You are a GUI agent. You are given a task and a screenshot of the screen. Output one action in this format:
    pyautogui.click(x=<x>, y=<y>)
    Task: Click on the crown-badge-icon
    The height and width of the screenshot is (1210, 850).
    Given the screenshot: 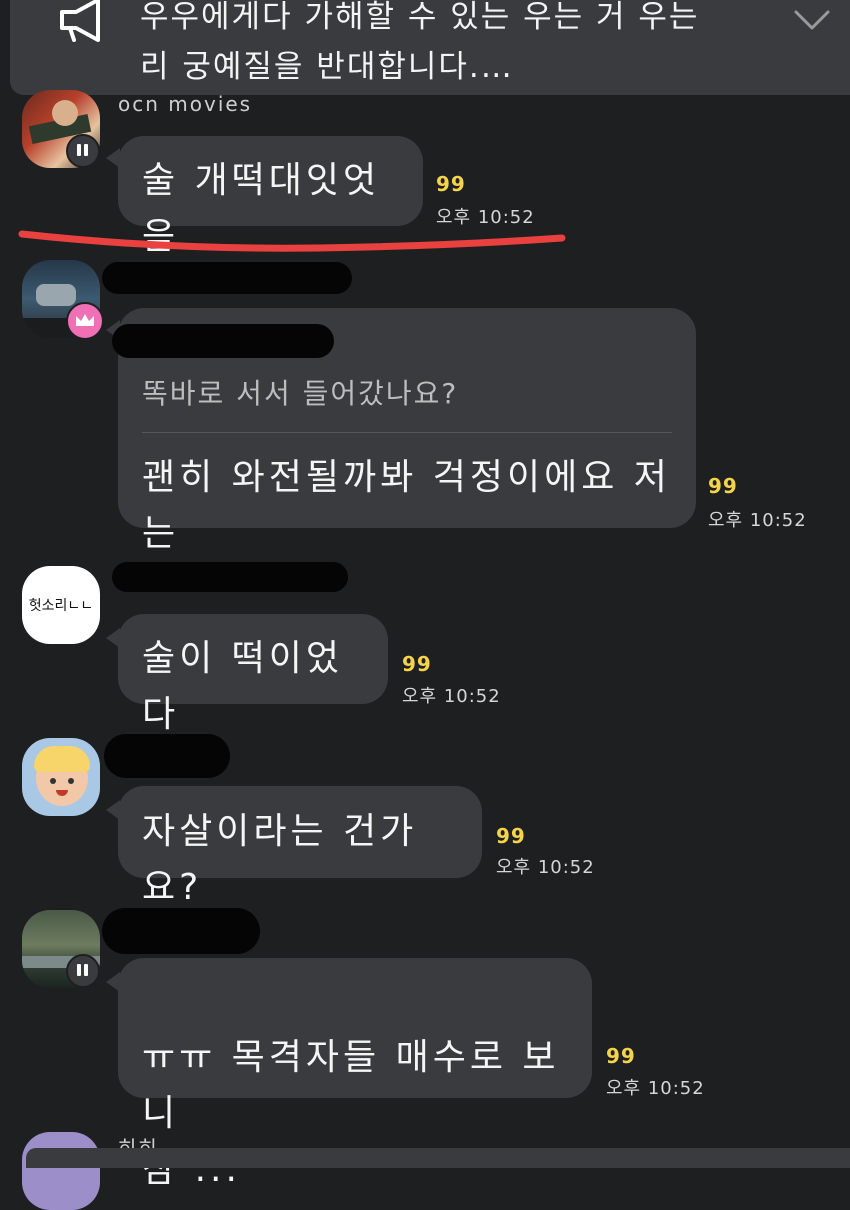 What is the action you would take?
    pyautogui.click(x=85, y=321)
    